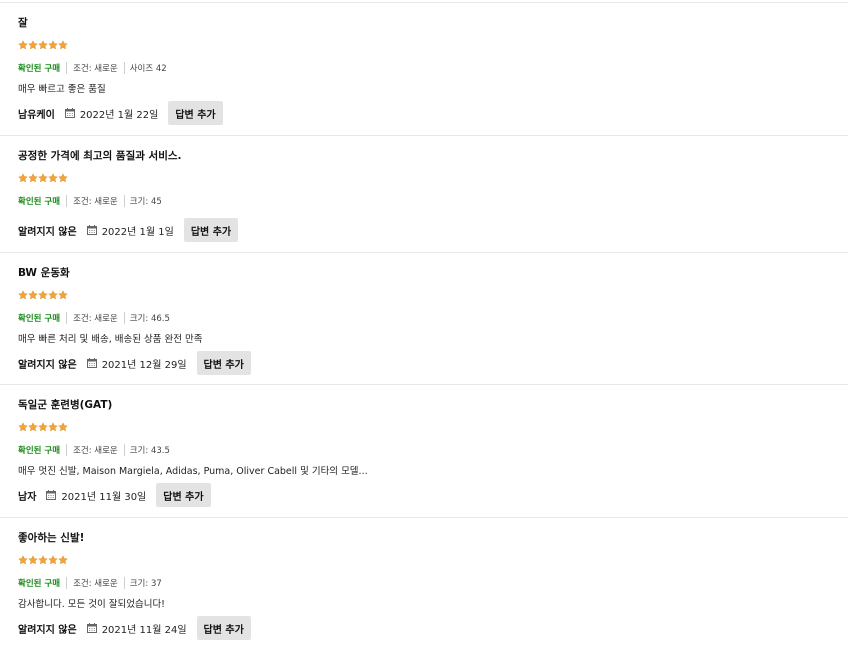  I want to click on review-title: 독일군 훈련병(GAT), so click(65, 405).